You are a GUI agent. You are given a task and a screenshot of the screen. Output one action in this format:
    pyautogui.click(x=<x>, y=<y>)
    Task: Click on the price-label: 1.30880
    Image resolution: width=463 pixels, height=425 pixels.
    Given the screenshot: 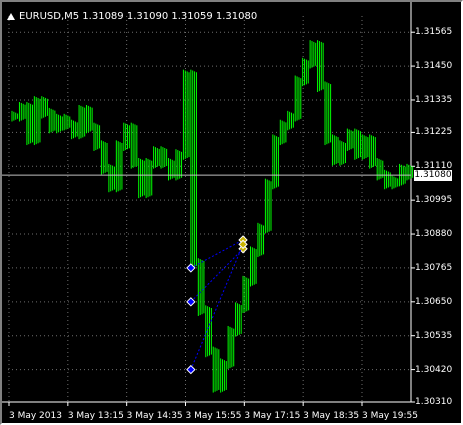 What is the action you would take?
    pyautogui.click(x=434, y=234)
    